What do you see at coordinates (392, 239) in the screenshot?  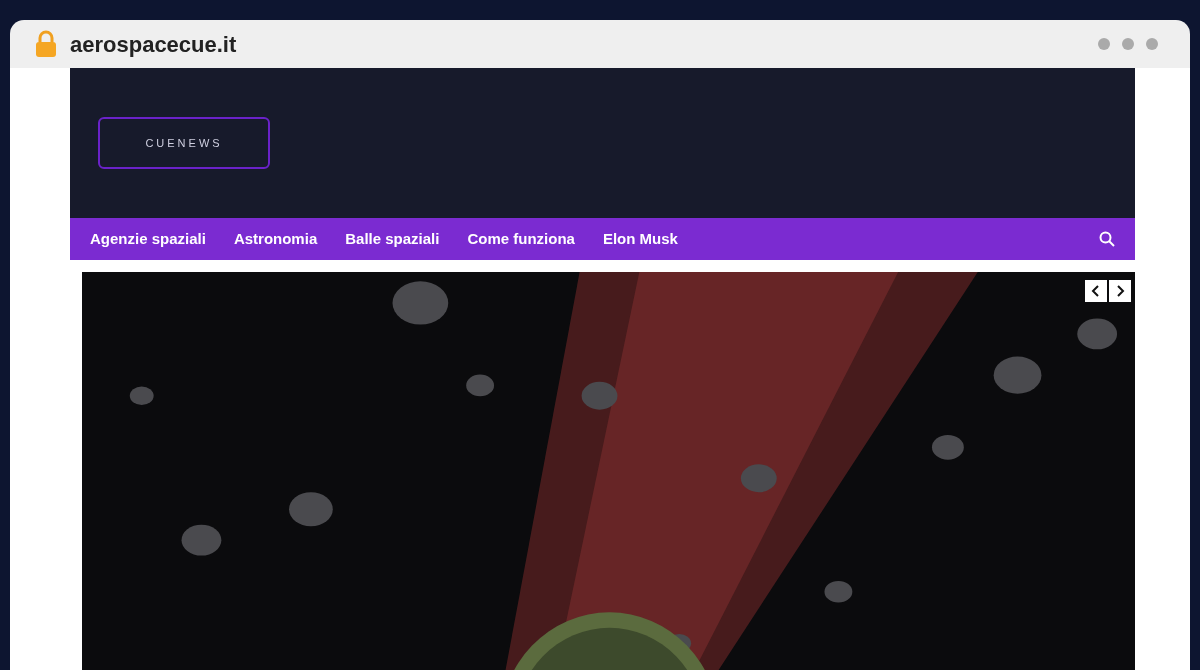 I see `nav-link: Balle spaziali` at bounding box center [392, 239].